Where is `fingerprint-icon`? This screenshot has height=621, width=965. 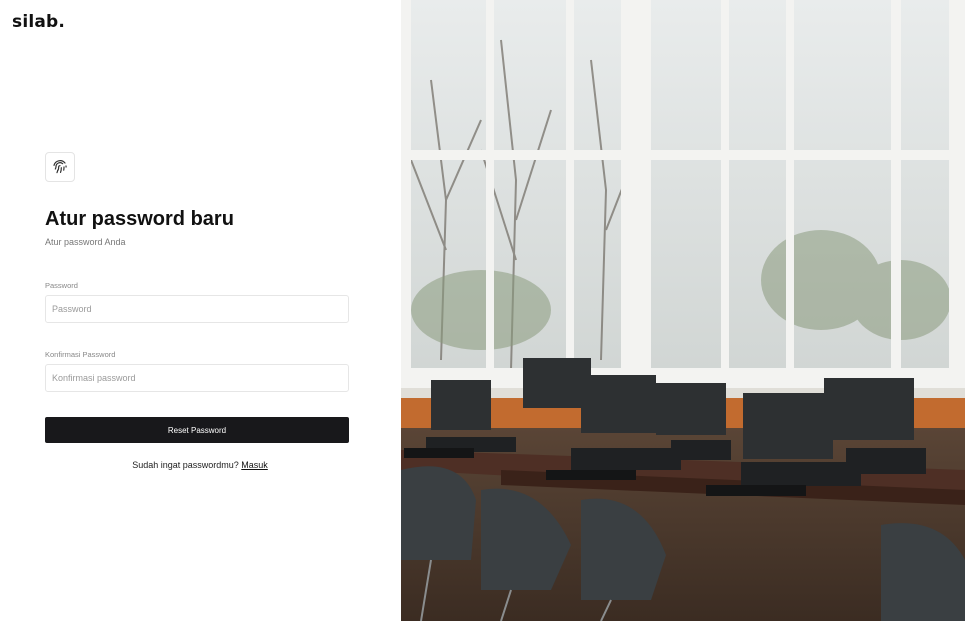
fingerprint-icon is located at coordinates (60, 167).